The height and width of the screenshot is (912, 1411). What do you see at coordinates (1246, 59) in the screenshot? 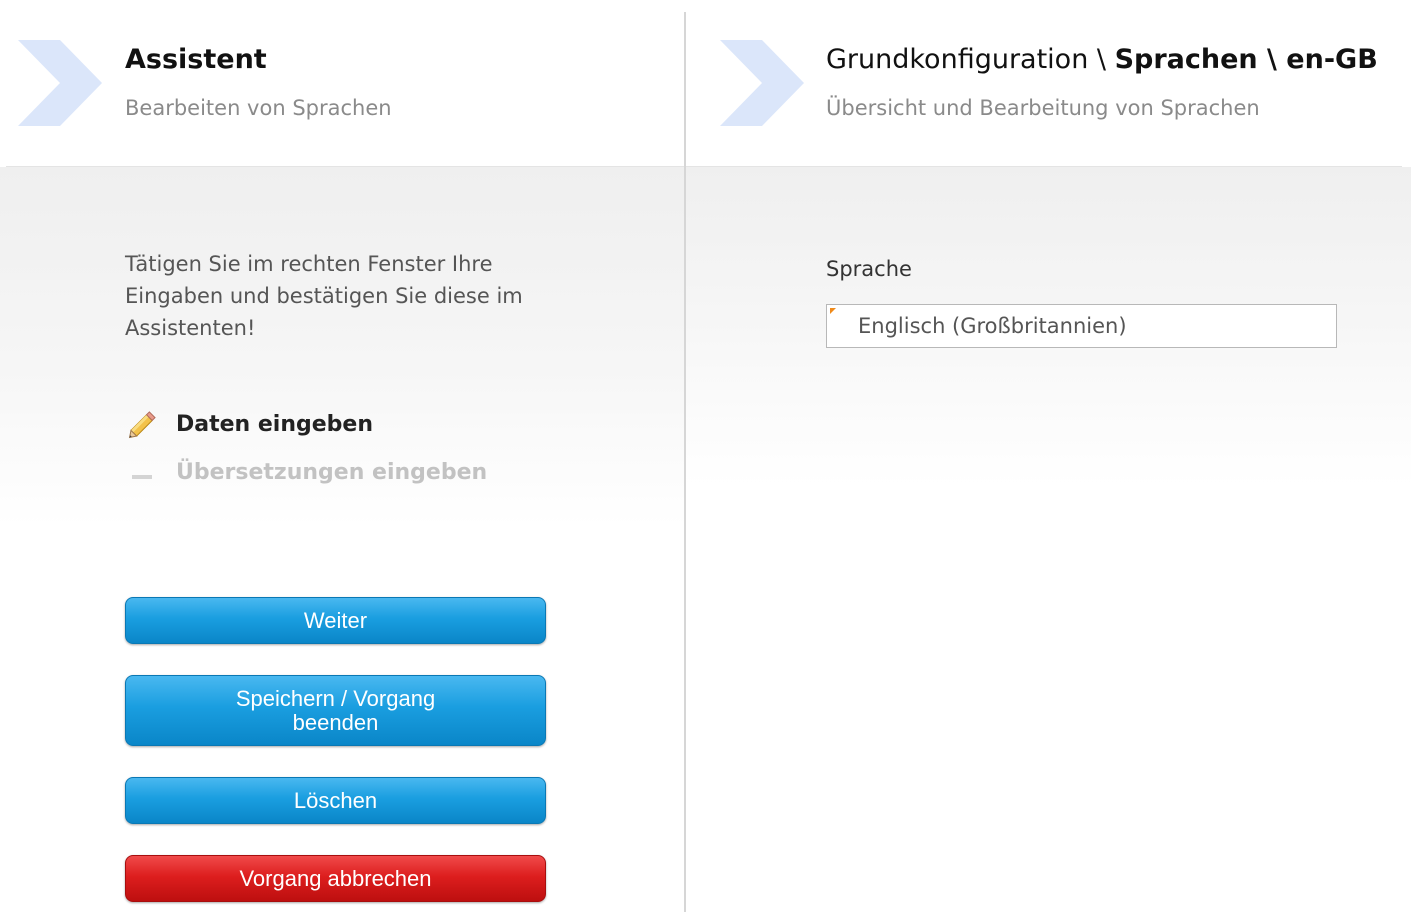
I see `breadcrumb-current: Sprachen \ en-GB` at bounding box center [1246, 59].